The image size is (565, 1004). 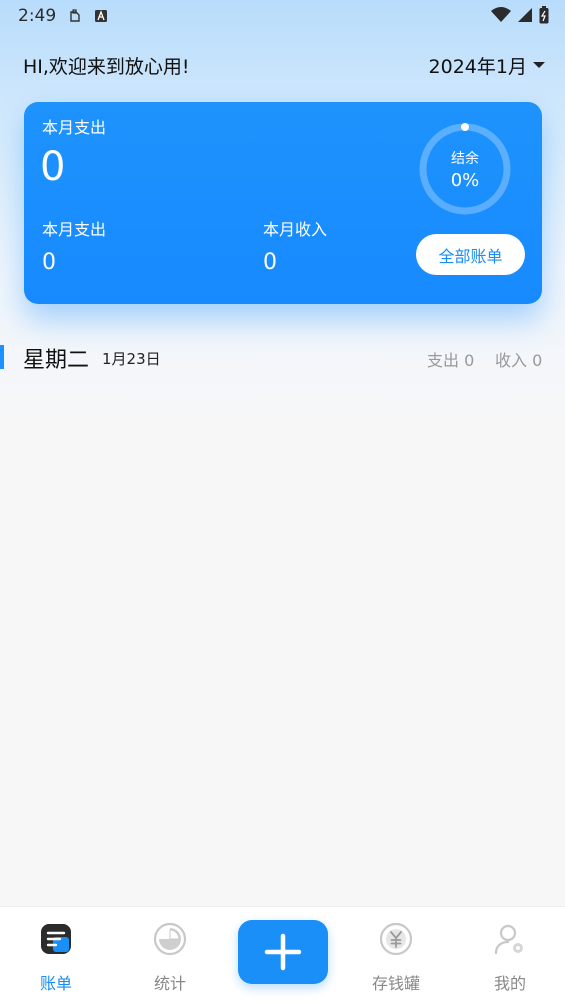 What do you see at coordinates (131, 359) in the screenshot?
I see `day-date: 1月23日` at bounding box center [131, 359].